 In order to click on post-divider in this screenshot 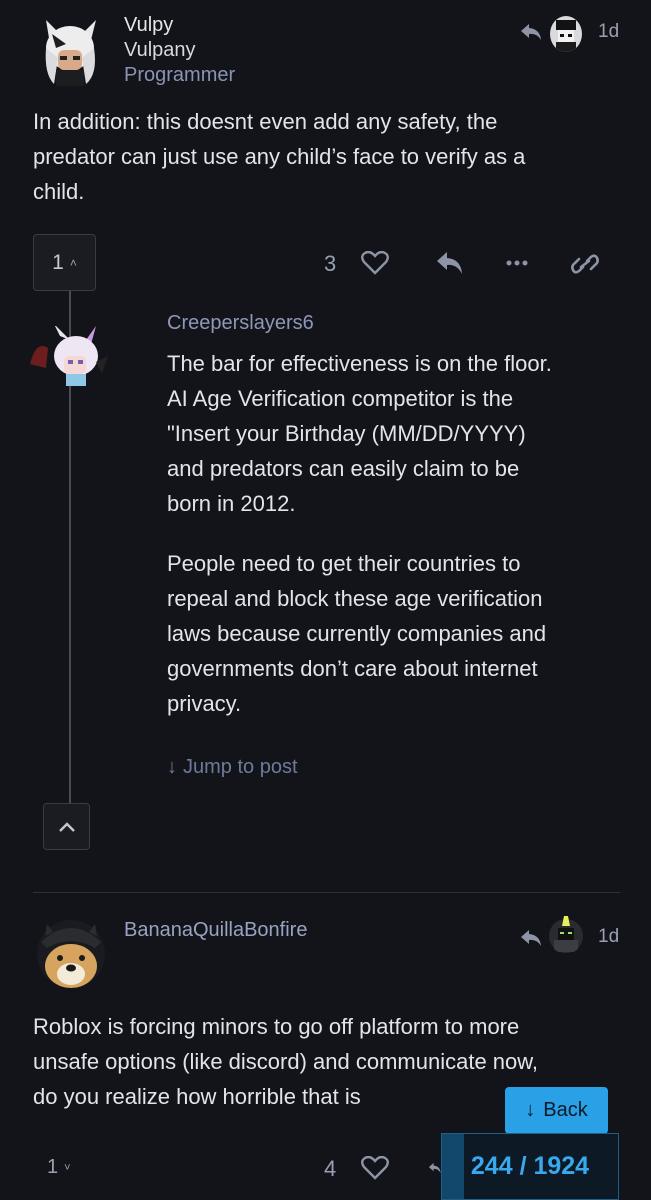, I will do `click(326, 892)`.